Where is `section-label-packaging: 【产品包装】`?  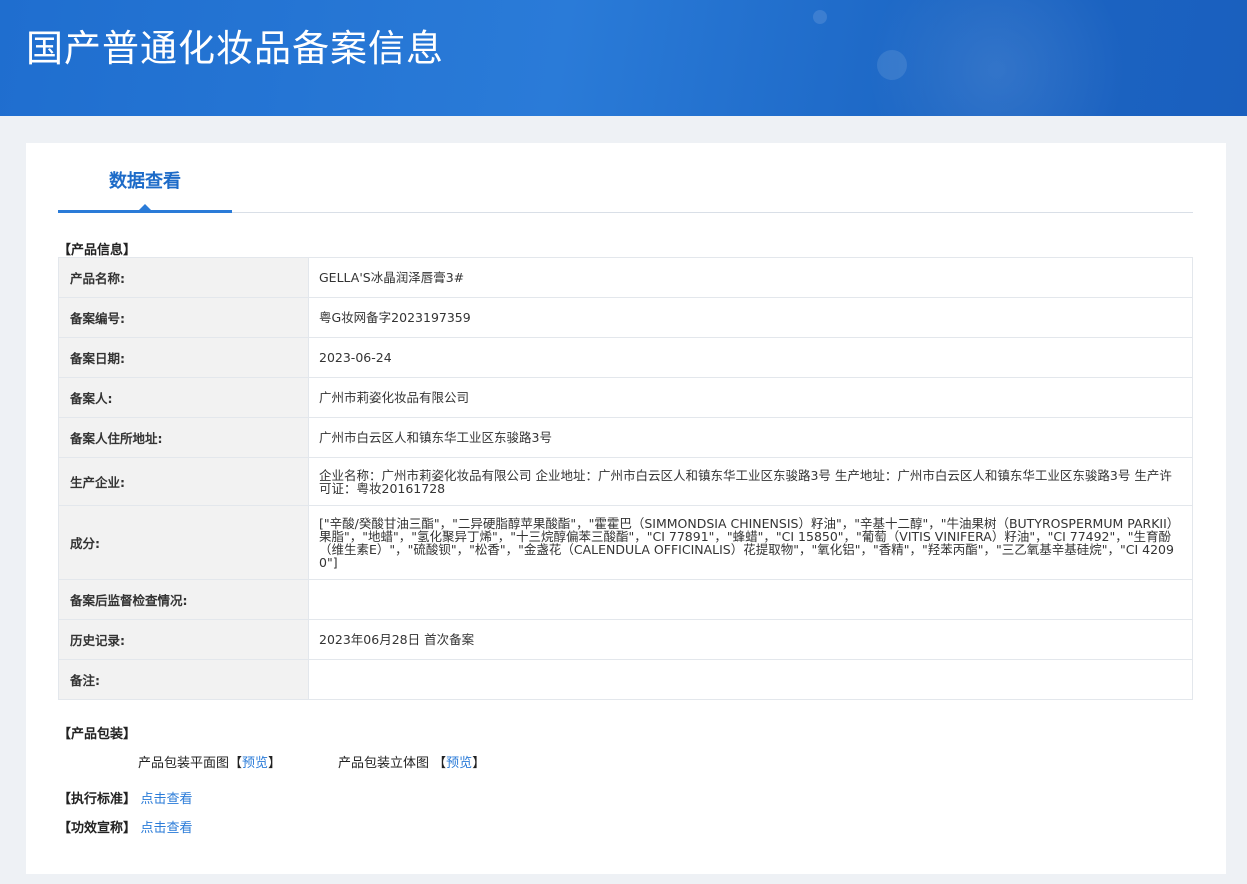 section-label-packaging: 【产品包装】 is located at coordinates (97, 734).